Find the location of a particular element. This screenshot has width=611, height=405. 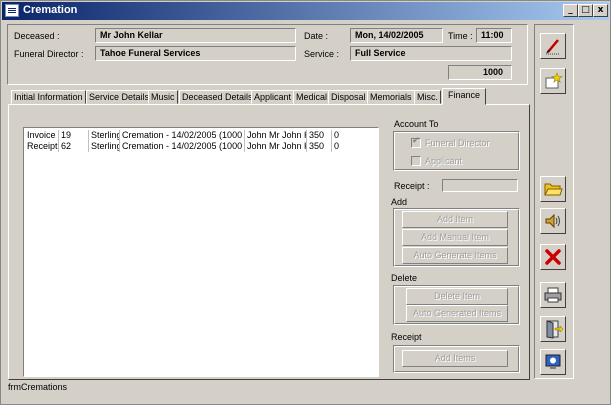

close-button: x is located at coordinates (600, 10).